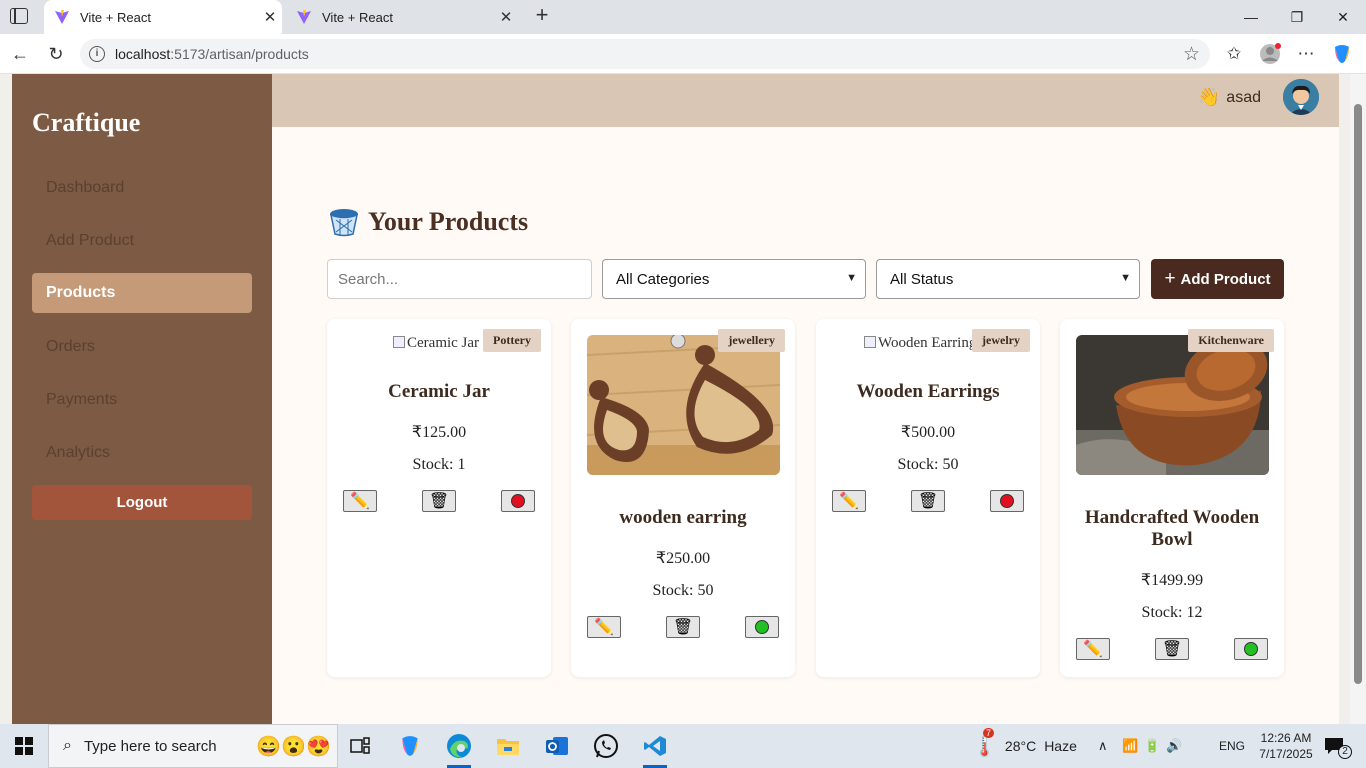 The image size is (1366, 768). Describe the element at coordinates (163, 17) in the screenshot. I see `browser-tab-1: Vite + React ✕` at that location.